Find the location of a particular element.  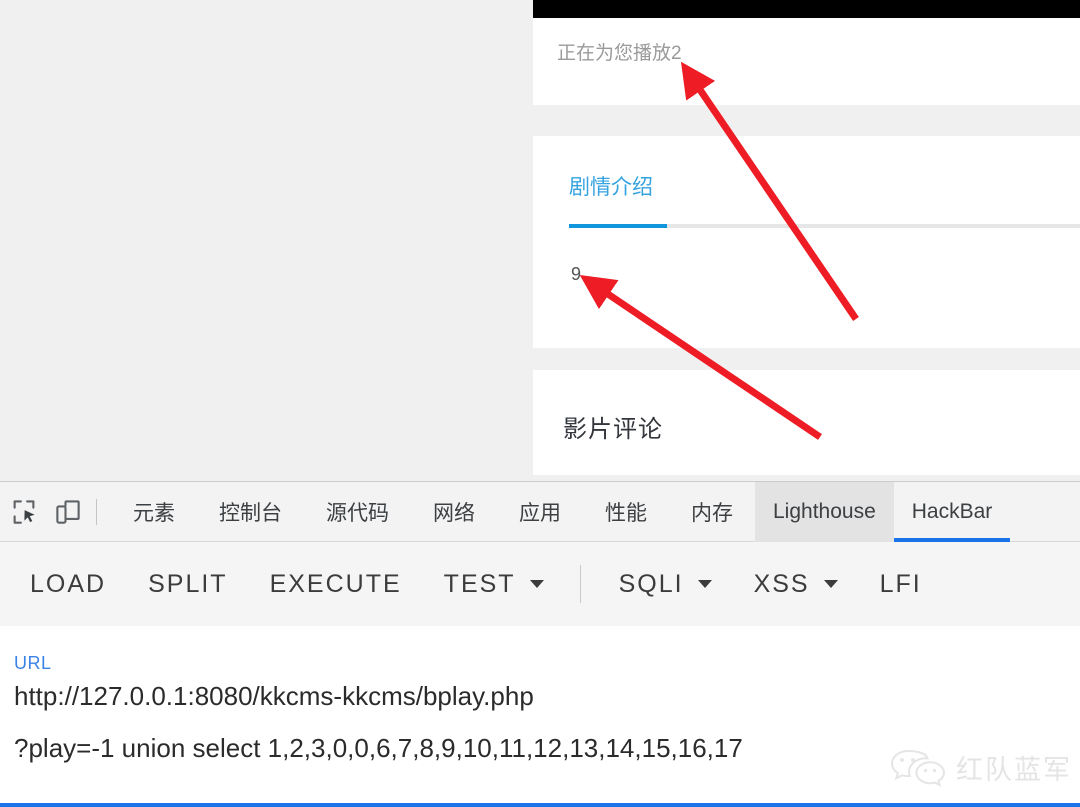

hackbar-button-label: TEST is located at coordinates (479, 583).